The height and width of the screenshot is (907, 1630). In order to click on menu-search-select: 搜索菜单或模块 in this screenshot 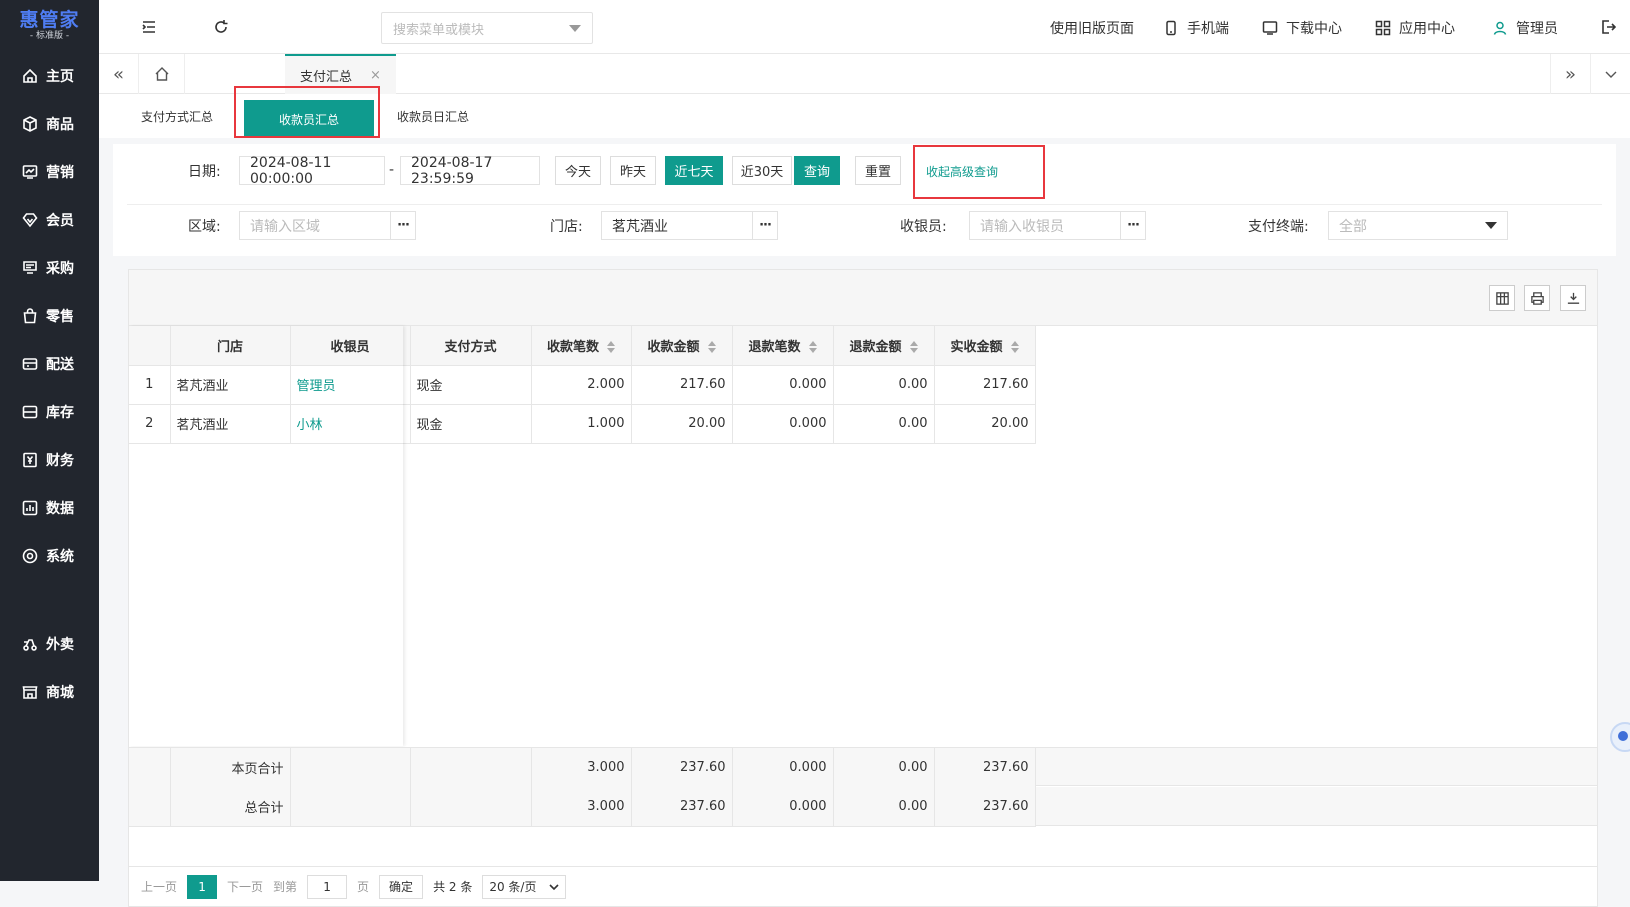, I will do `click(487, 28)`.